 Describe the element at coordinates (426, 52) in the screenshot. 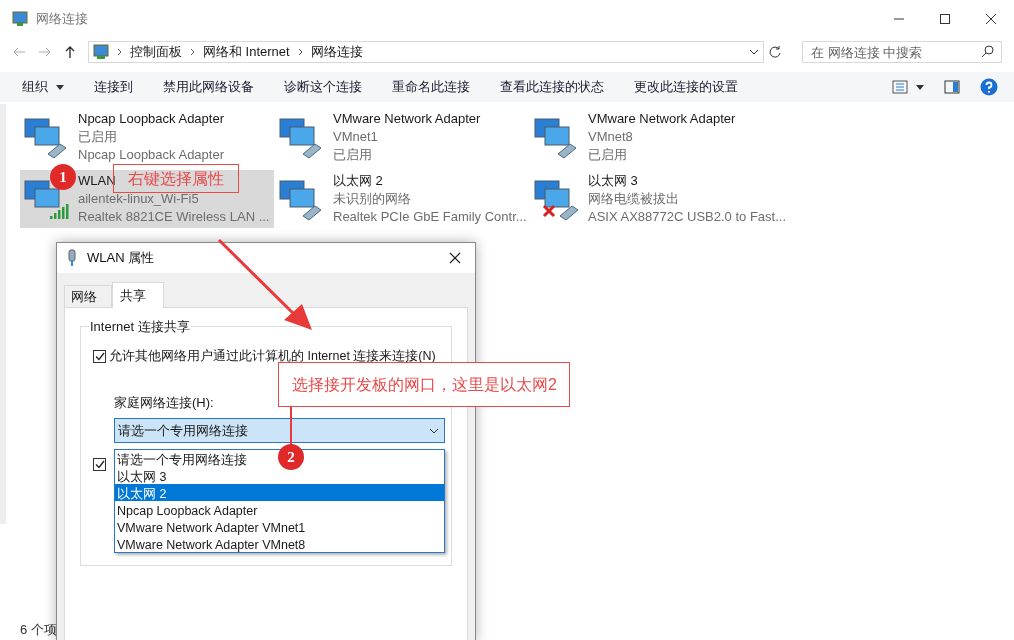

I see `address-bar: 控制面板 网络和 Internet 网络连接` at that location.